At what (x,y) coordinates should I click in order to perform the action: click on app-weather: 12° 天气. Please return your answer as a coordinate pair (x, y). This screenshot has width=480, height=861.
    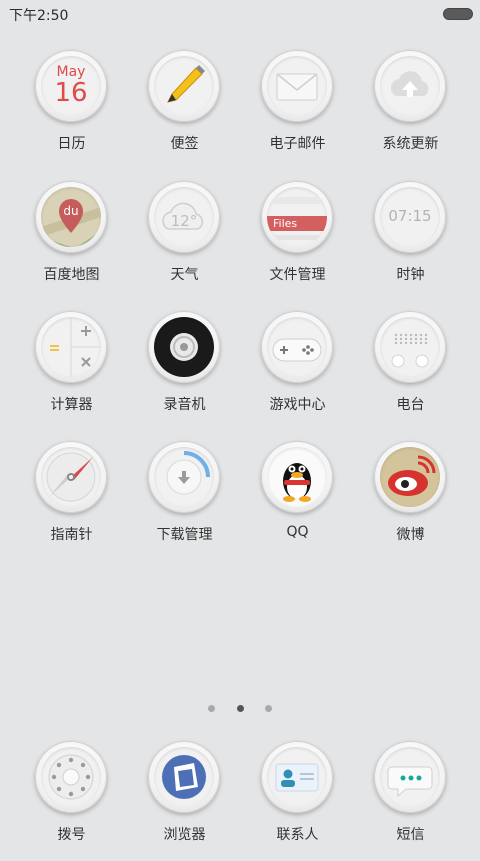
    Looking at the image, I should click on (184, 241).